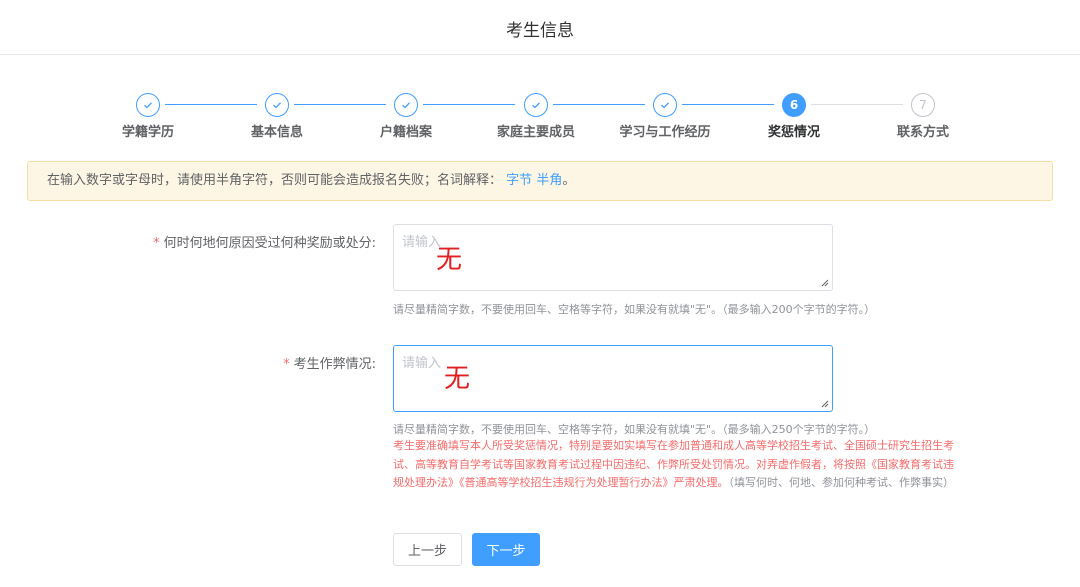  I want to click on field-label-cheating: * 考生作弊情况:, so click(308, 362).